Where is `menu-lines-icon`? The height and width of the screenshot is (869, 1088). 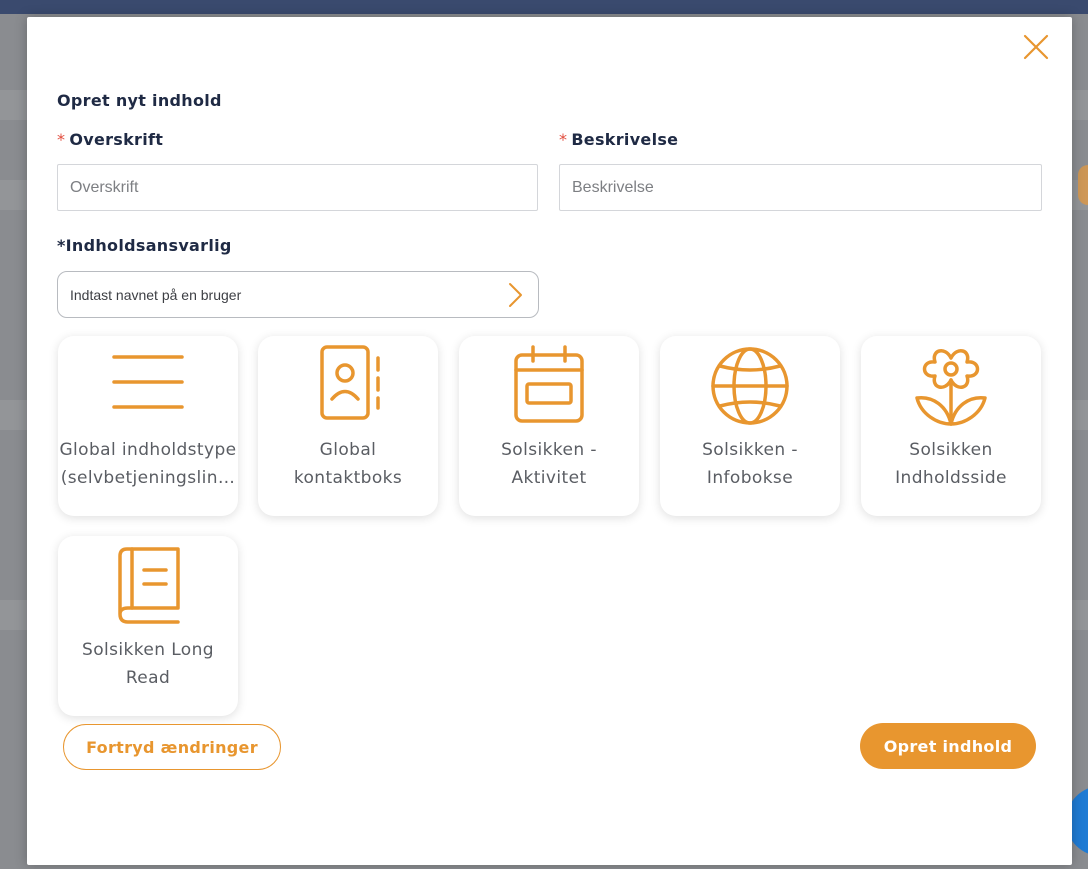
menu-lines-icon is located at coordinates (148, 382).